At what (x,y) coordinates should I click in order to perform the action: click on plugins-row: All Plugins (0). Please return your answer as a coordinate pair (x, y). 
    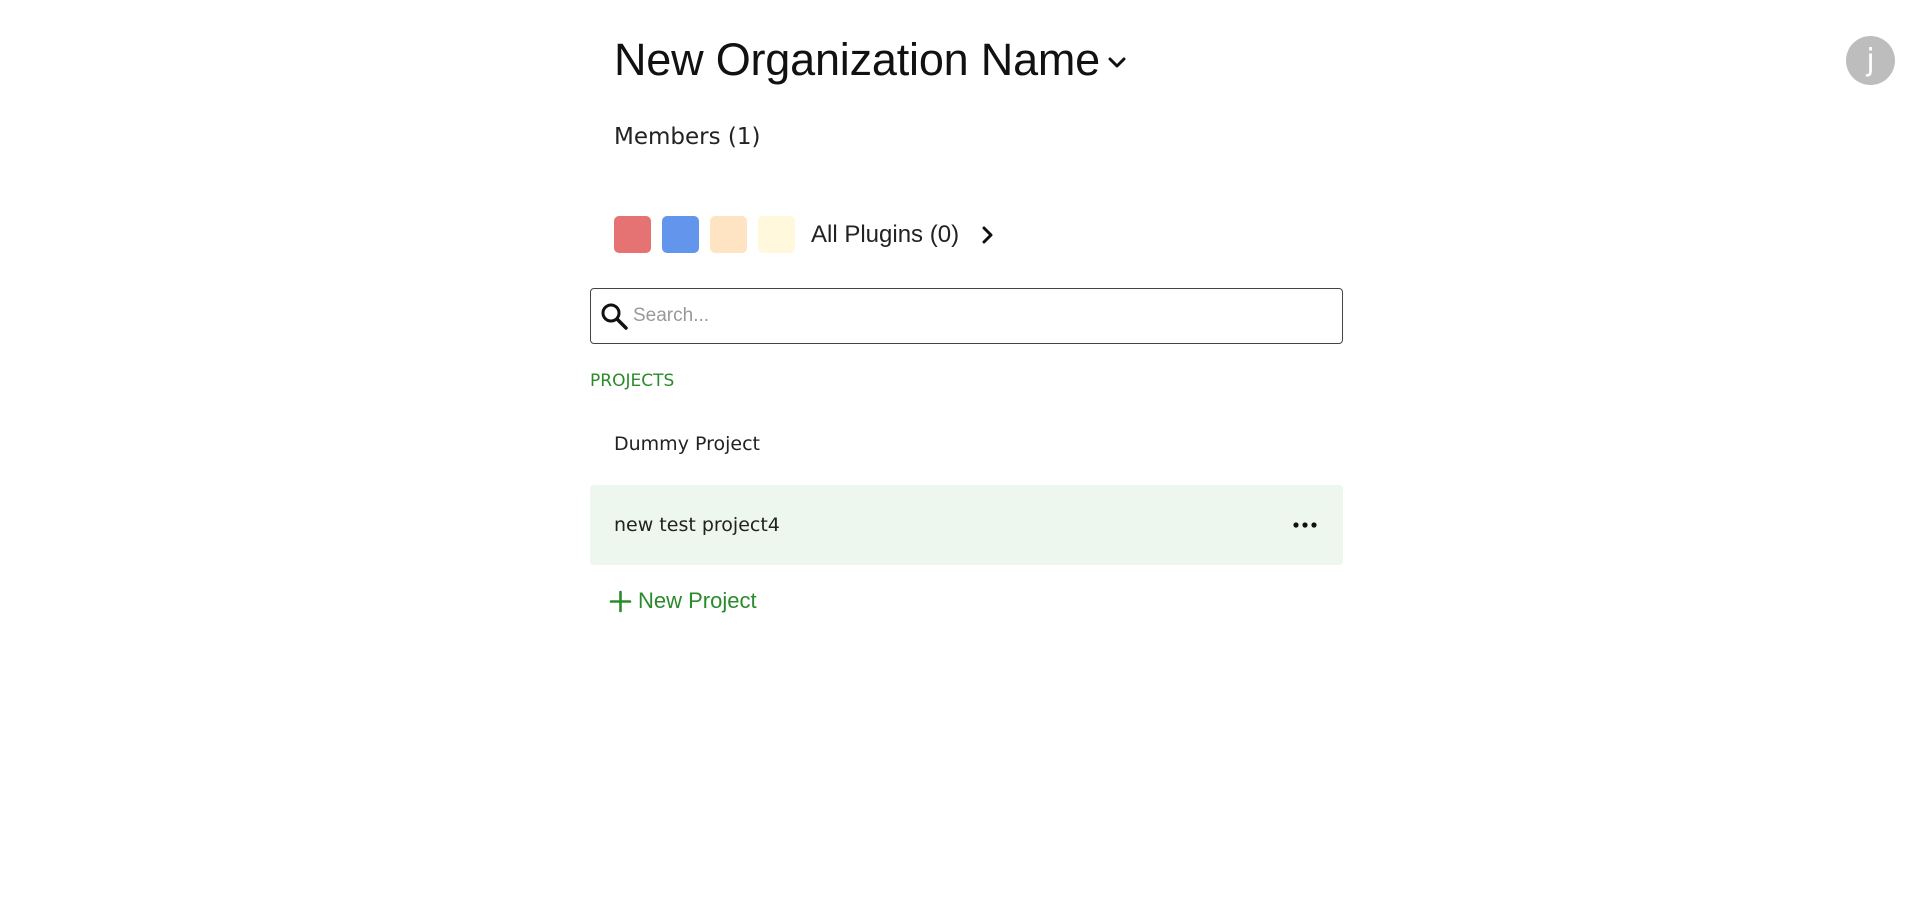
    Looking at the image, I should click on (803, 234).